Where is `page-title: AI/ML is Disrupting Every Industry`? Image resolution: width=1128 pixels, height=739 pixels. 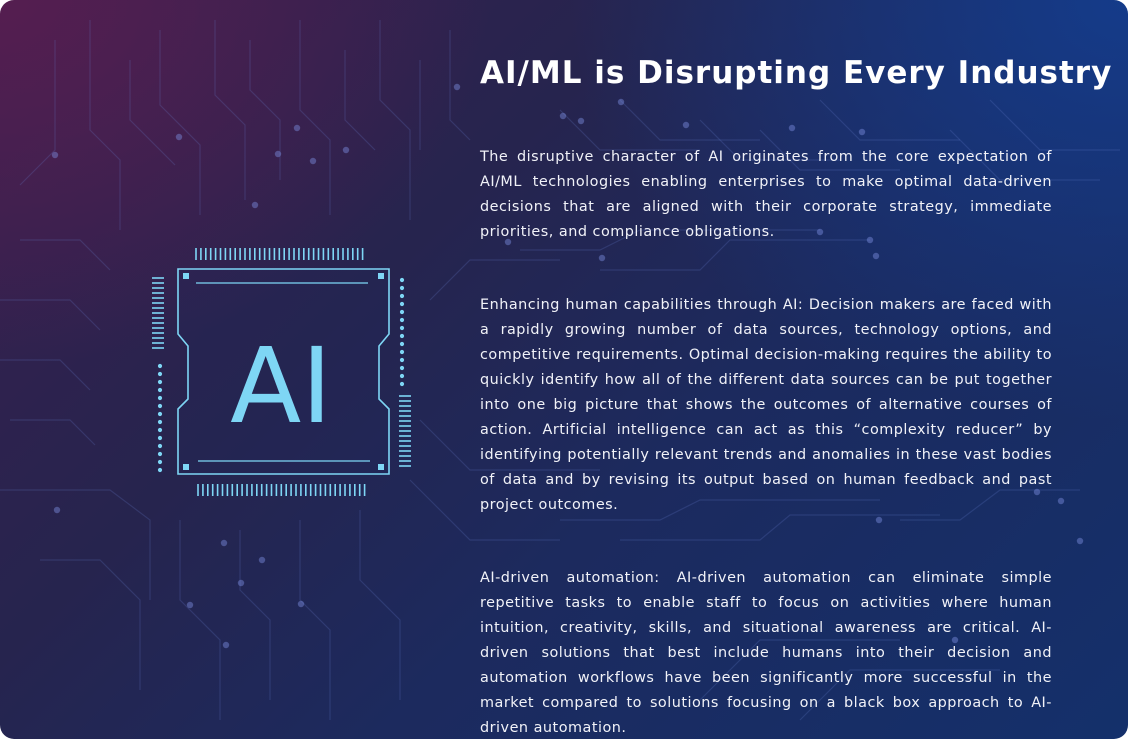 page-title: AI/ML is Disrupting Every Industry is located at coordinates (796, 73).